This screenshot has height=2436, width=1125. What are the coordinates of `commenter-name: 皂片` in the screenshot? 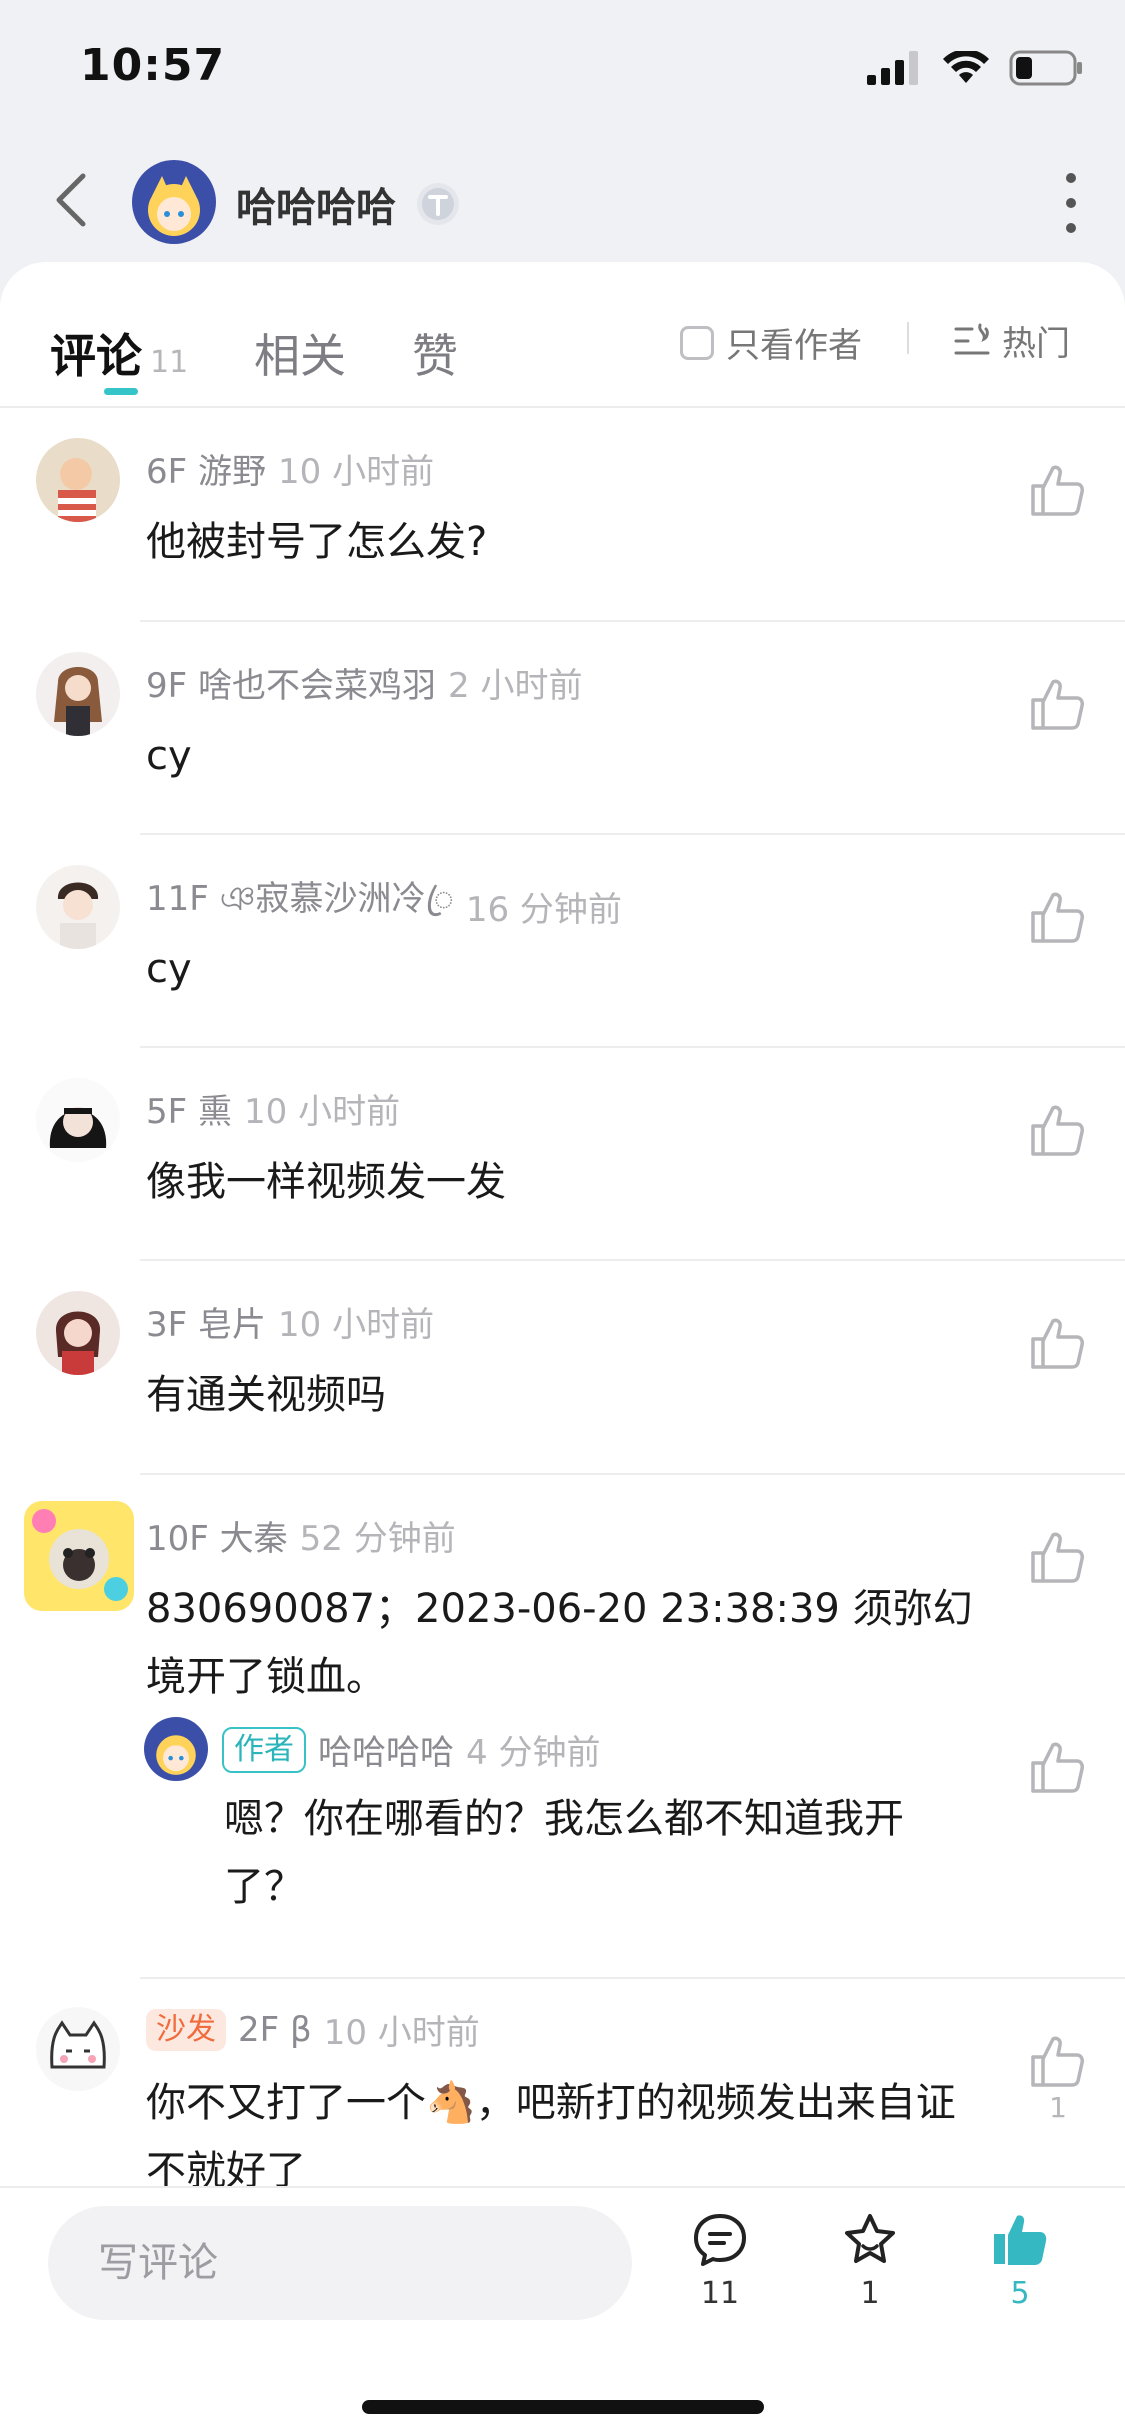 It's located at (232, 1325).